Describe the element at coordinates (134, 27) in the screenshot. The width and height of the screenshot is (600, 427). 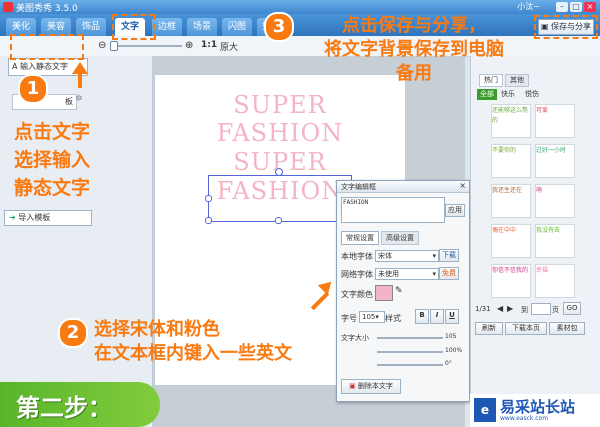
I see `text-tab-highlight` at that location.